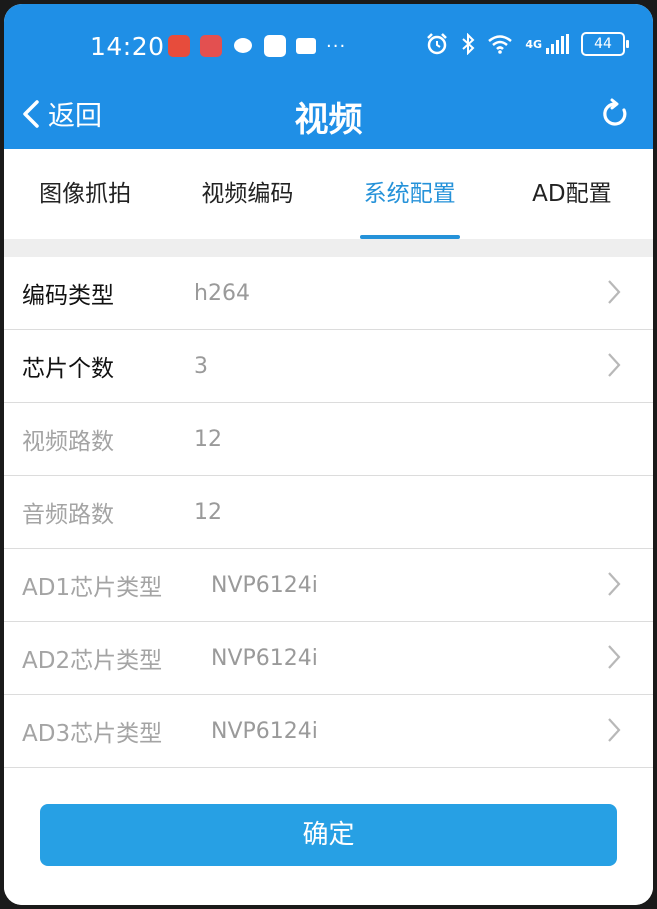 The height and width of the screenshot is (909, 657). Describe the element at coordinates (127, 46) in the screenshot. I see `status-time: 14:20` at that location.